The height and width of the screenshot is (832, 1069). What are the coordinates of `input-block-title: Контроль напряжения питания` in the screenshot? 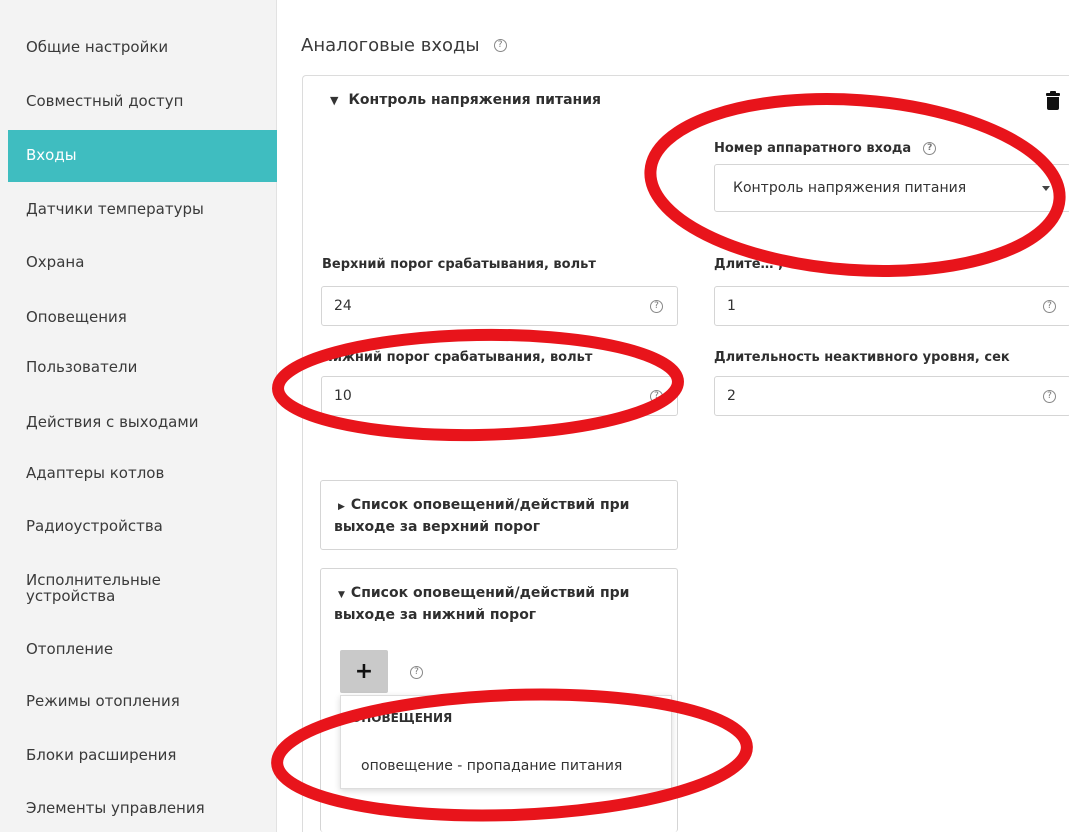 It's located at (475, 100).